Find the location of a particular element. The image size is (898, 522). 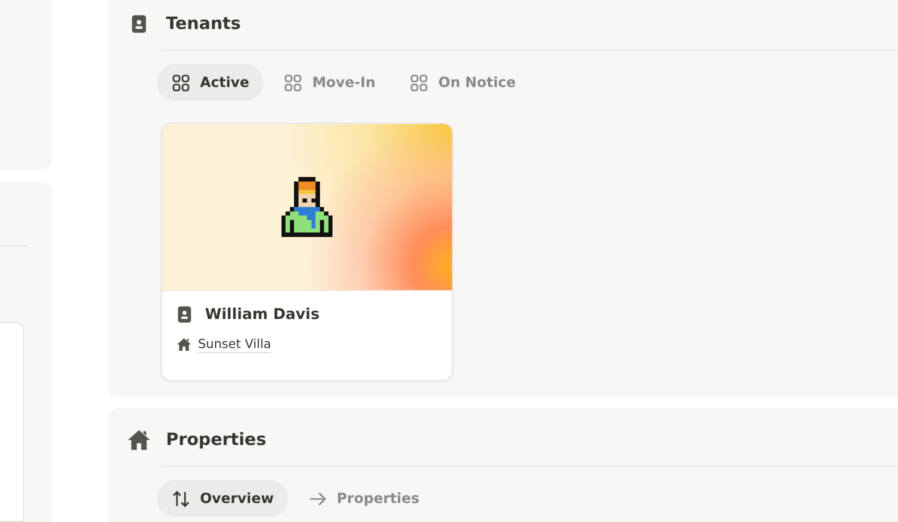

view-tab: Active is located at coordinates (210, 82).